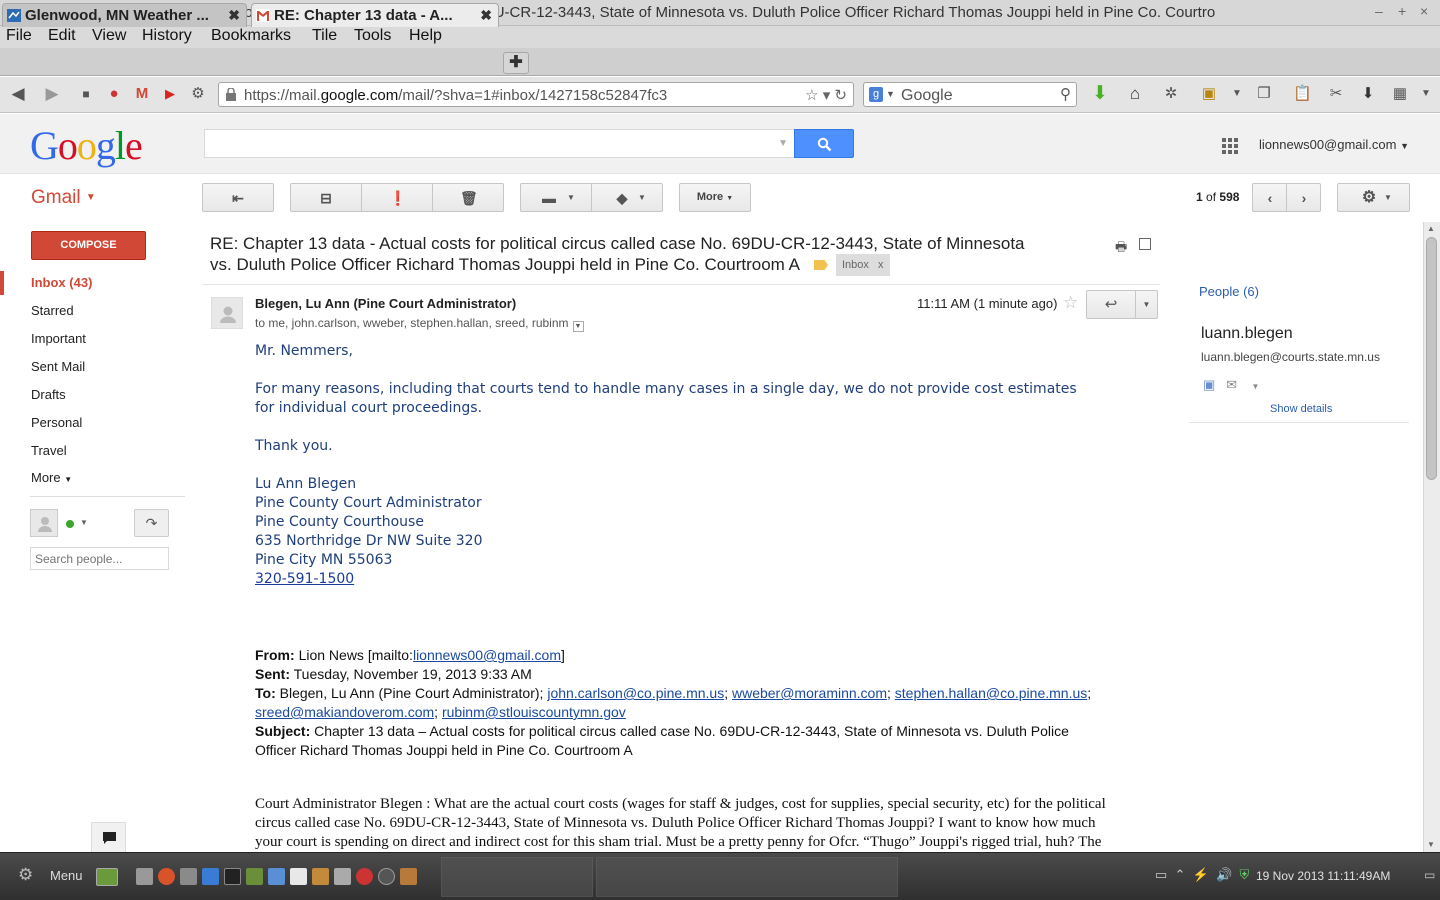 The height and width of the screenshot is (900, 1440). Describe the element at coordinates (92, 478) in the screenshot. I see `nav-more: More ▼` at that location.